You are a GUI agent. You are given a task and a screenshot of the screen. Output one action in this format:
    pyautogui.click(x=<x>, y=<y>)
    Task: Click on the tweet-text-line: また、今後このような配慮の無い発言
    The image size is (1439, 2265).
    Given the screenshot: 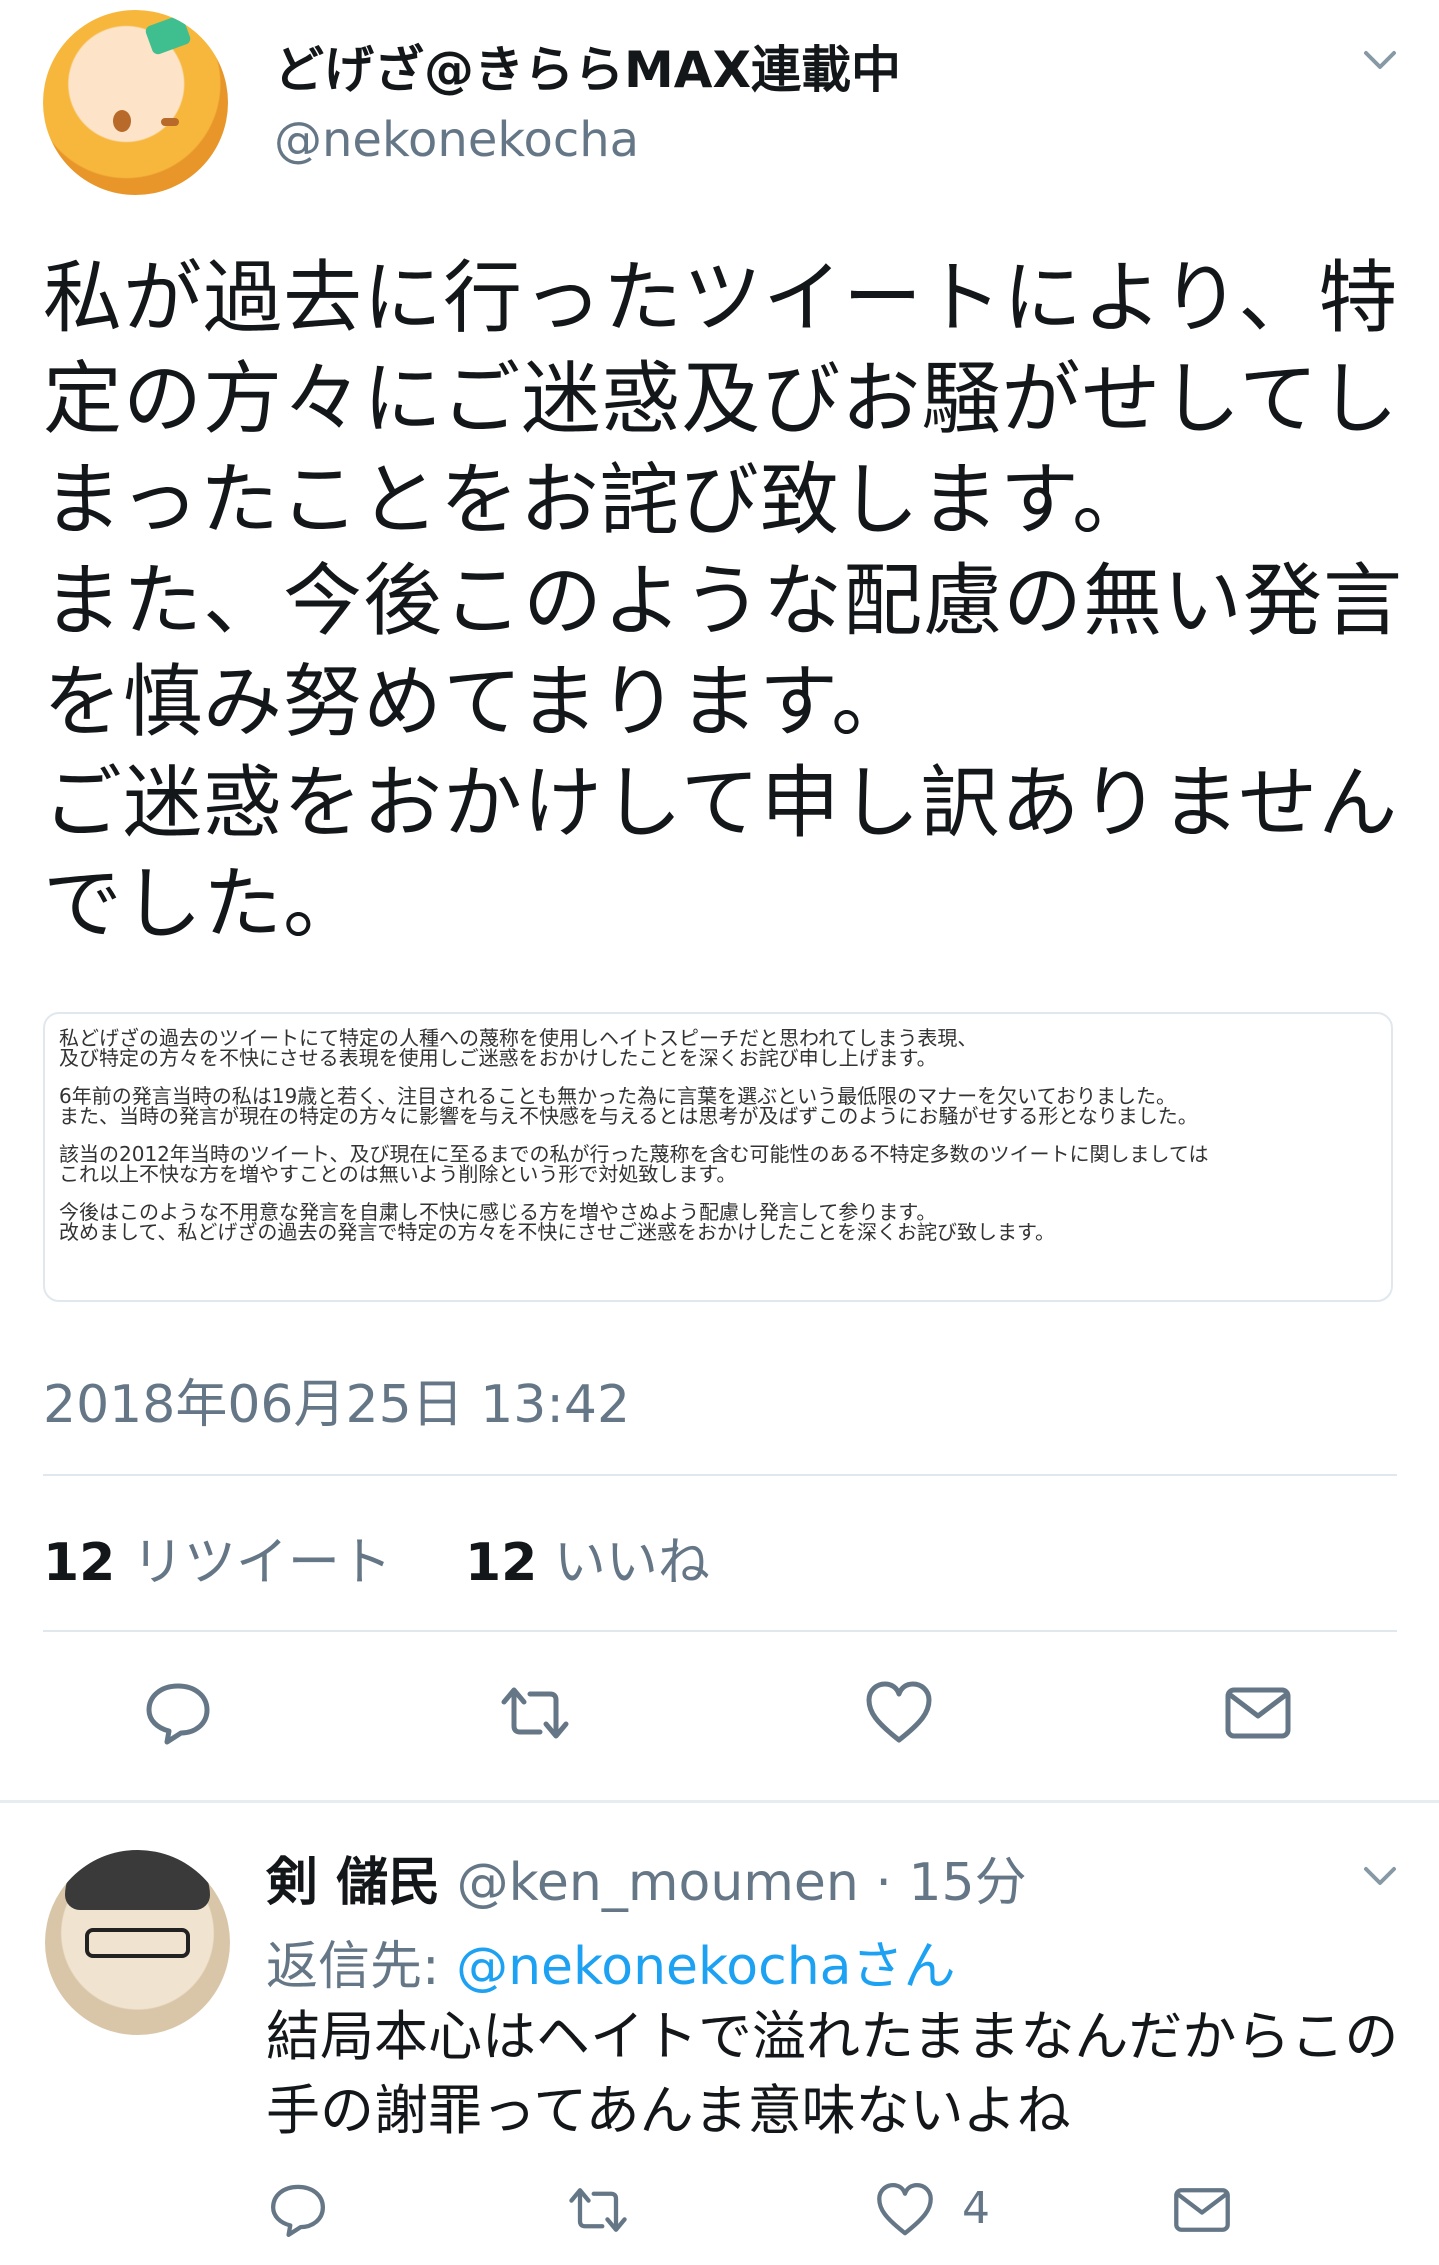 What is the action you would take?
    pyautogui.click(x=723, y=601)
    